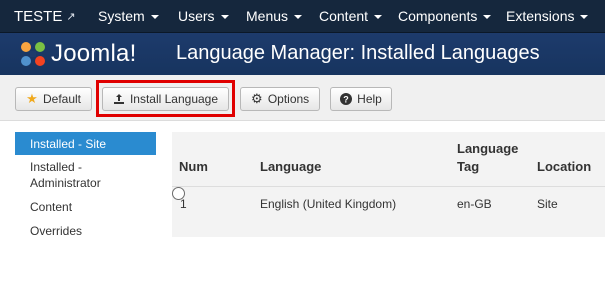 The height and width of the screenshot is (286, 605). I want to click on joomla-logo: Joomla!, so click(93, 54).